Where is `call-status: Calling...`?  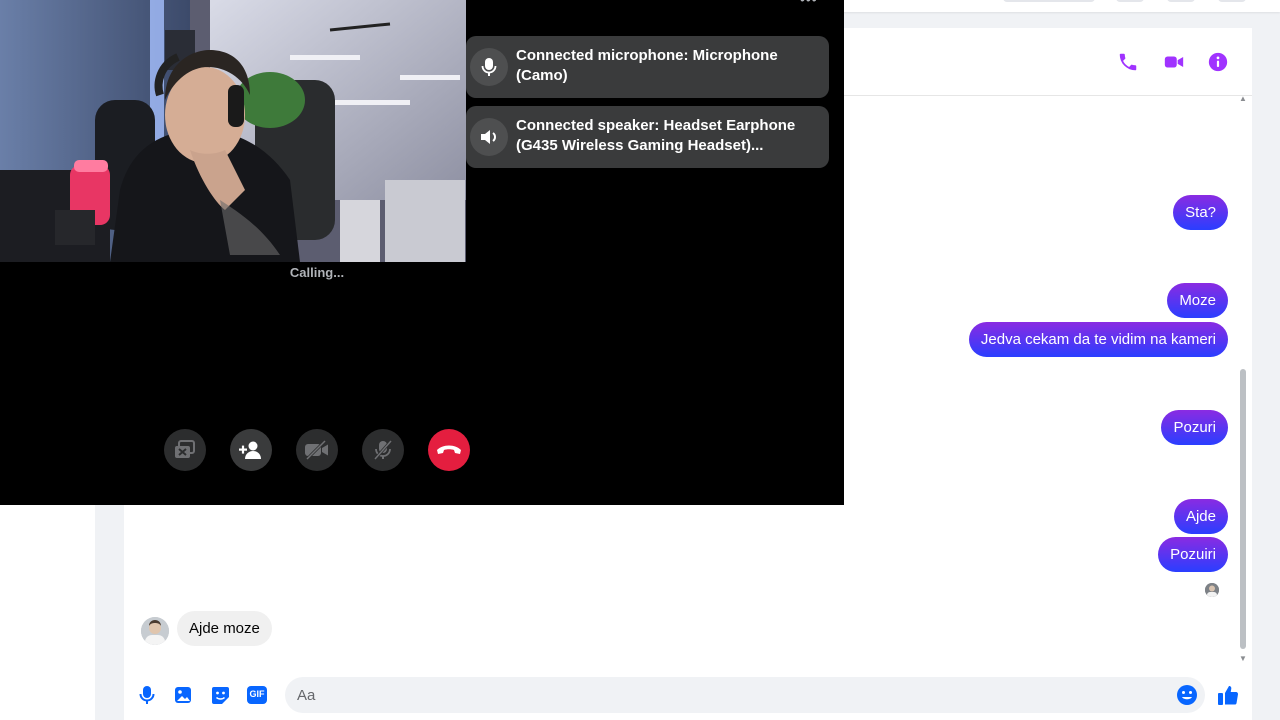
call-status: Calling... is located at coordinates (317, 272).